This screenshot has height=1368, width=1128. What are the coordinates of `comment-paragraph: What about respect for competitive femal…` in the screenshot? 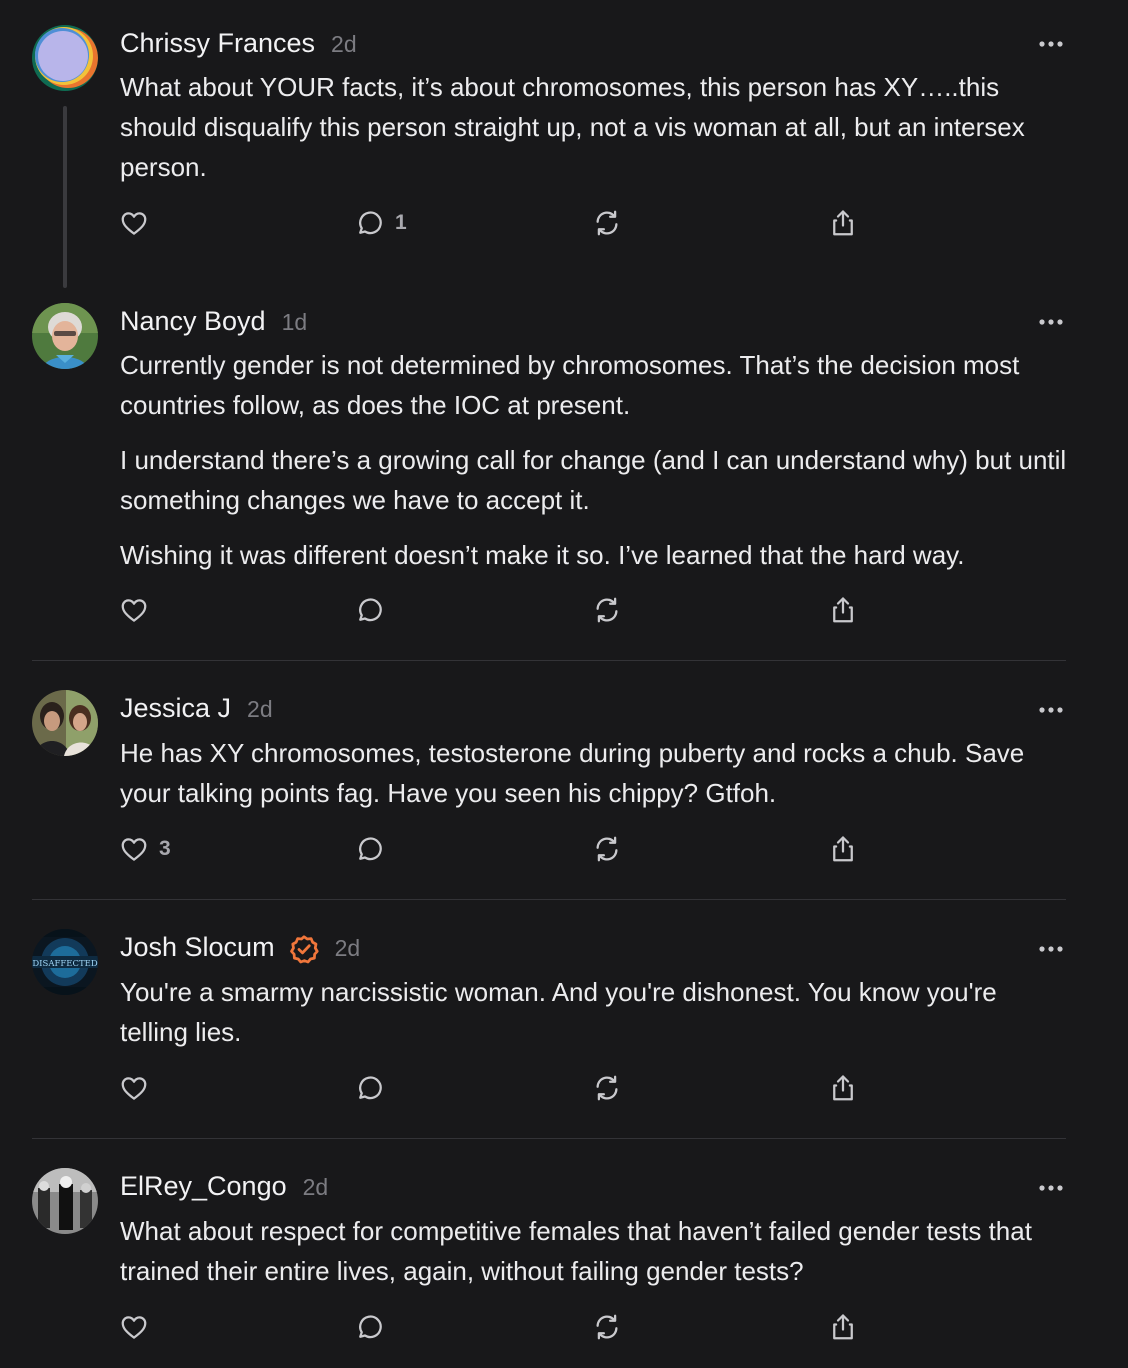 It's located at (576, 1251).